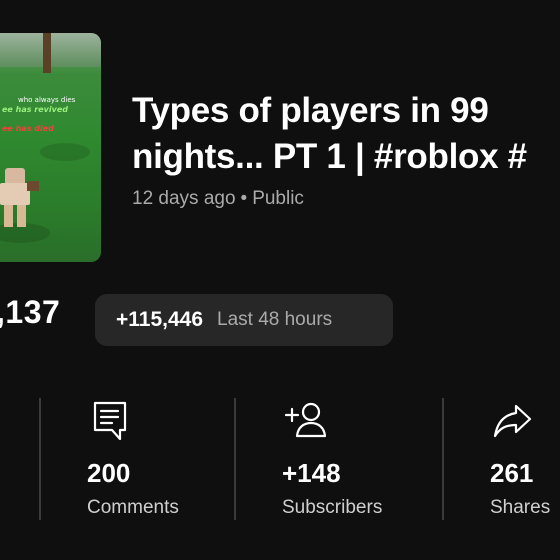  What do you see at coordinates (28, 128) in the screenshot?
I see `thumbnail-caption-died: ee has died` at bounding box center [28, 128].